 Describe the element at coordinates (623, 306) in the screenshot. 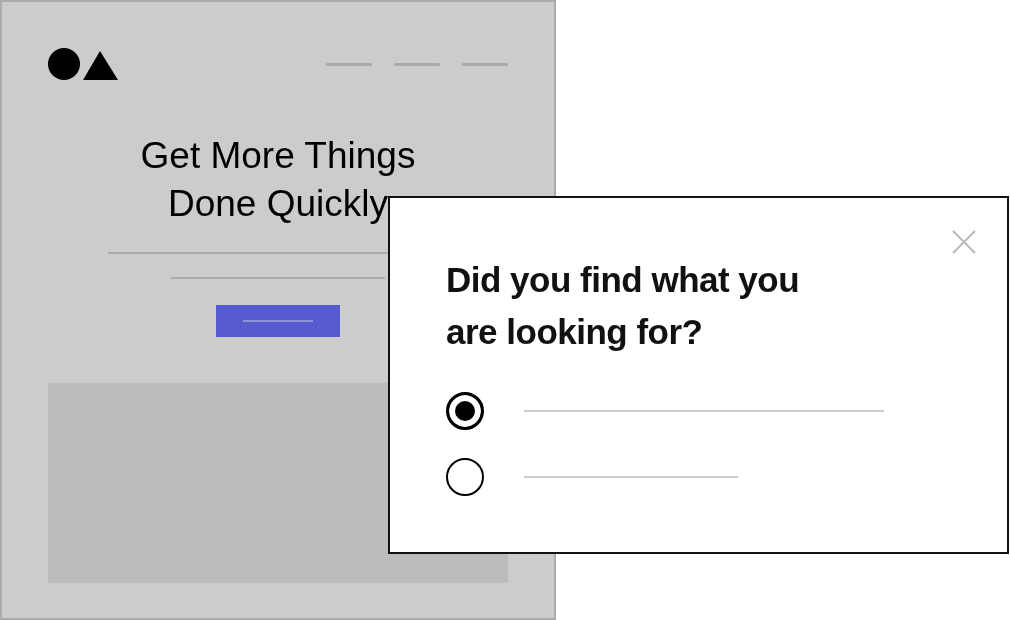

I see `survey-question: Did you find what you are looking for?` at that location.